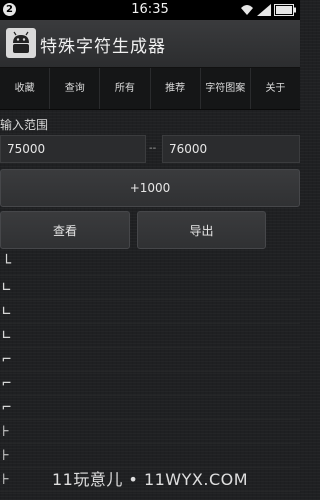  Describe the element at coordinates (25, 88) in the screenshot. I see `tab-favorites: 收藏` at that location.